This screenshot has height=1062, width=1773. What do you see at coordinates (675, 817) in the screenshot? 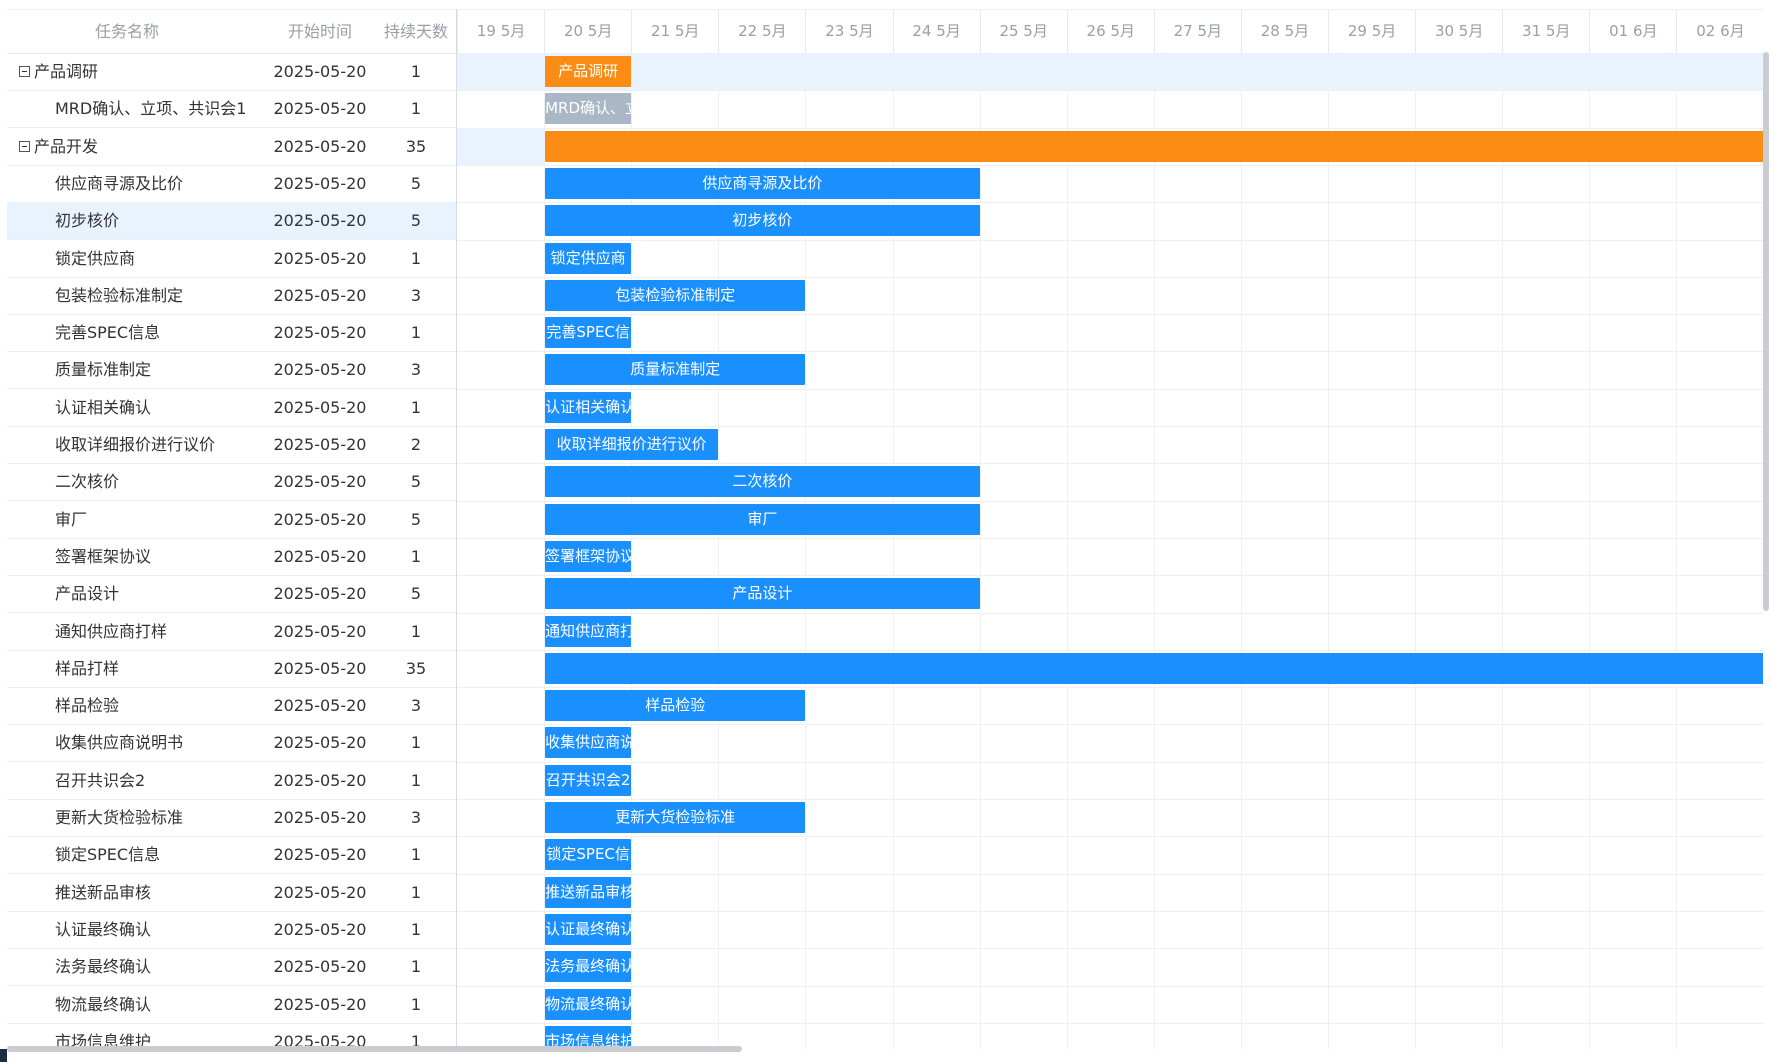
I see `task-bar: 更新大货检验标准` at bounding box center [675, 817].